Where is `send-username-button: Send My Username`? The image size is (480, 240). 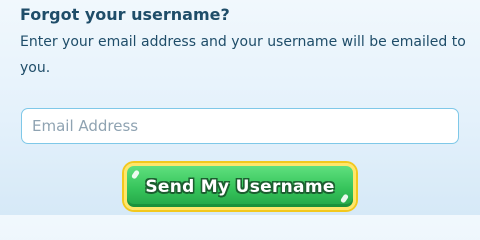
send-username-button: Send My Username is located at coordinates (240, 186).